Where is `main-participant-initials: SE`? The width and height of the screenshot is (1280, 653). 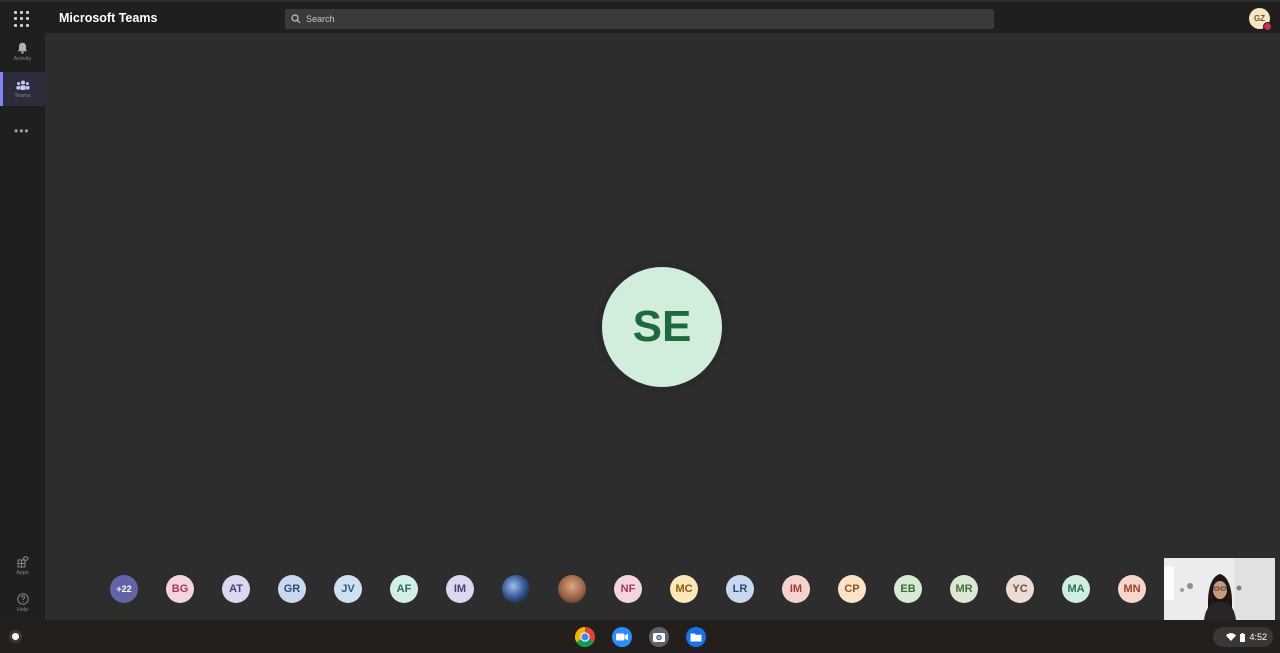 main-participant-initials: SE is located at coordinates (662, 326).